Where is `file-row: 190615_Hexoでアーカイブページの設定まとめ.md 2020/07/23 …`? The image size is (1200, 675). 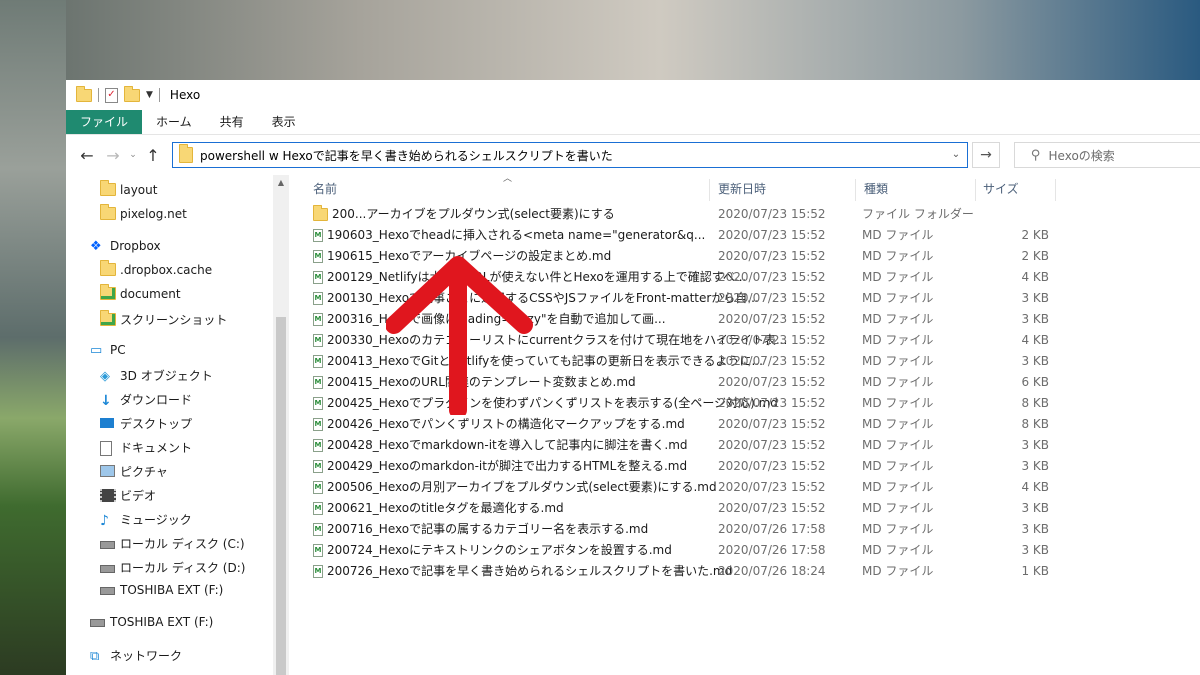 file-row: 190615_Hexoでアーカイブページの設定まとめ.md 2020/07/23 … is located at coordinates (744, 256).